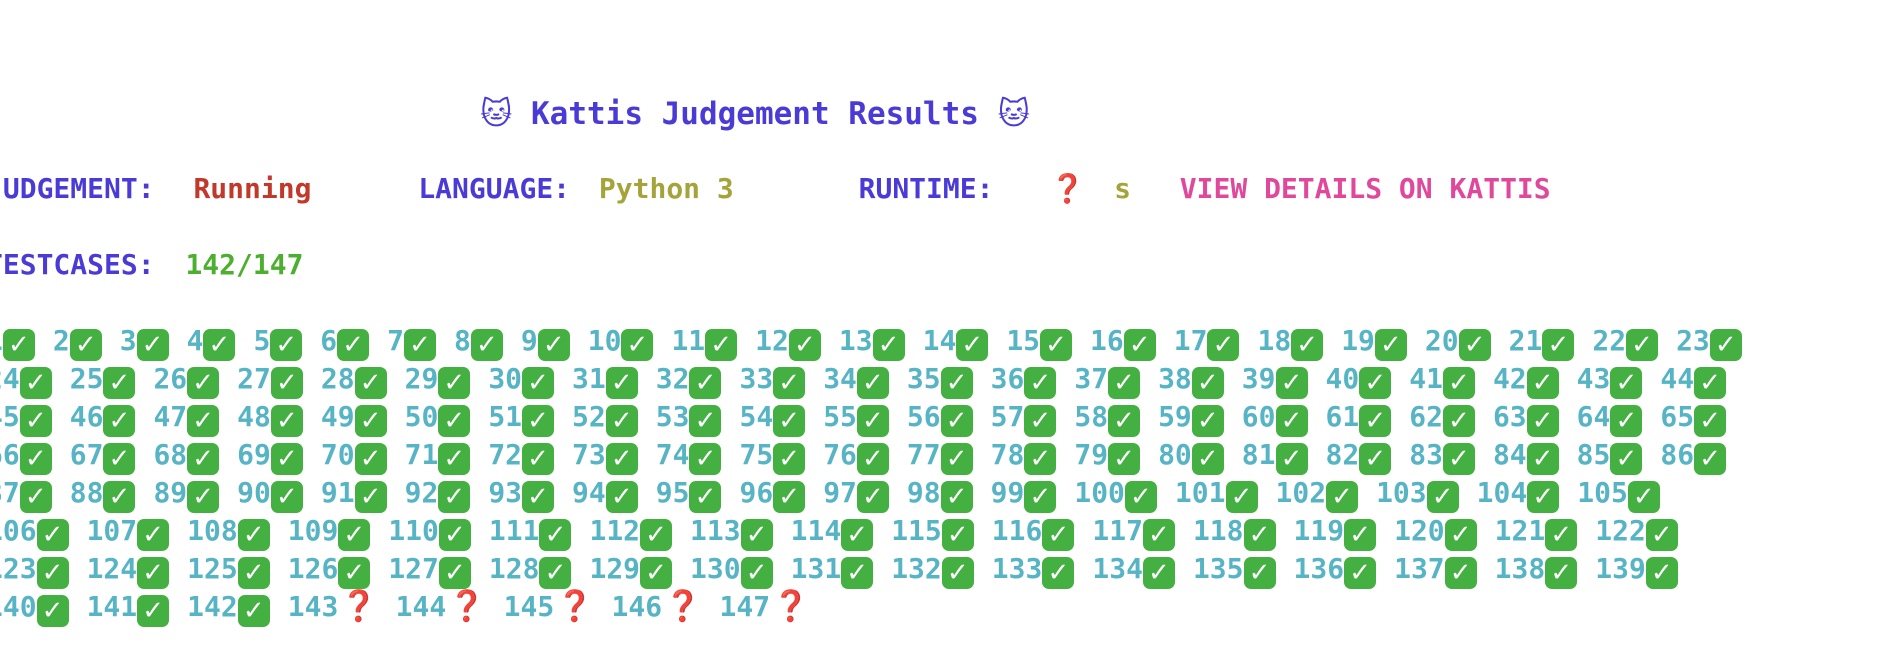 Image resolution: width=1896 pixels, height=658 pixels. Describe the element at coordinates (772, 340) in the screenshot. I see `testcase-number: 12` at that location.